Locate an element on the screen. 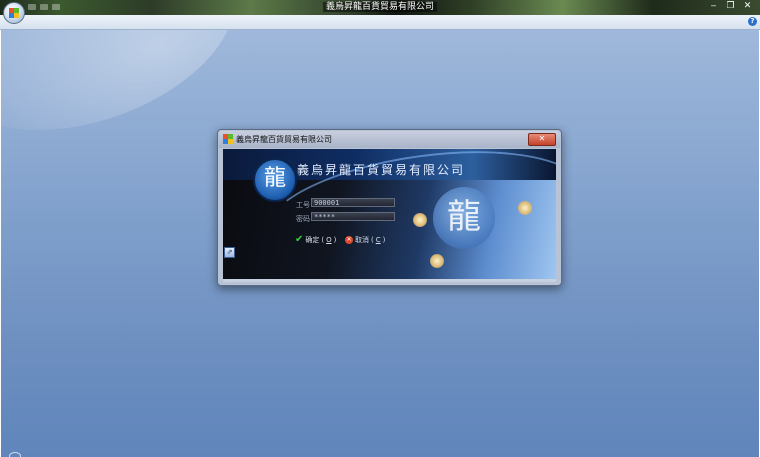 Image resolution: width=760 pixels, height=457 pixels. minimize-button: ‒ is located at coordinates (713, 6).